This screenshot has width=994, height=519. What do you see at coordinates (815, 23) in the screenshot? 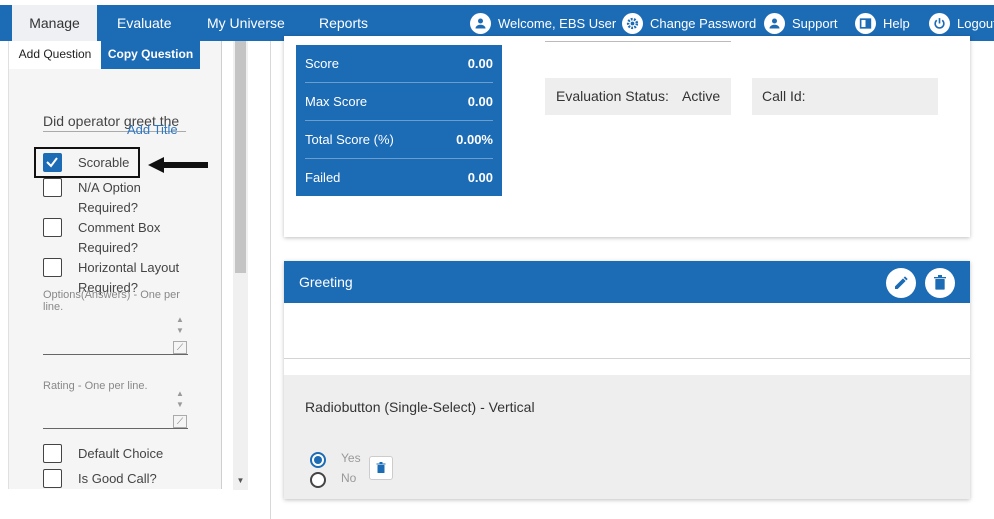
I see `support-label: Support` at bounding box center [815, 23].